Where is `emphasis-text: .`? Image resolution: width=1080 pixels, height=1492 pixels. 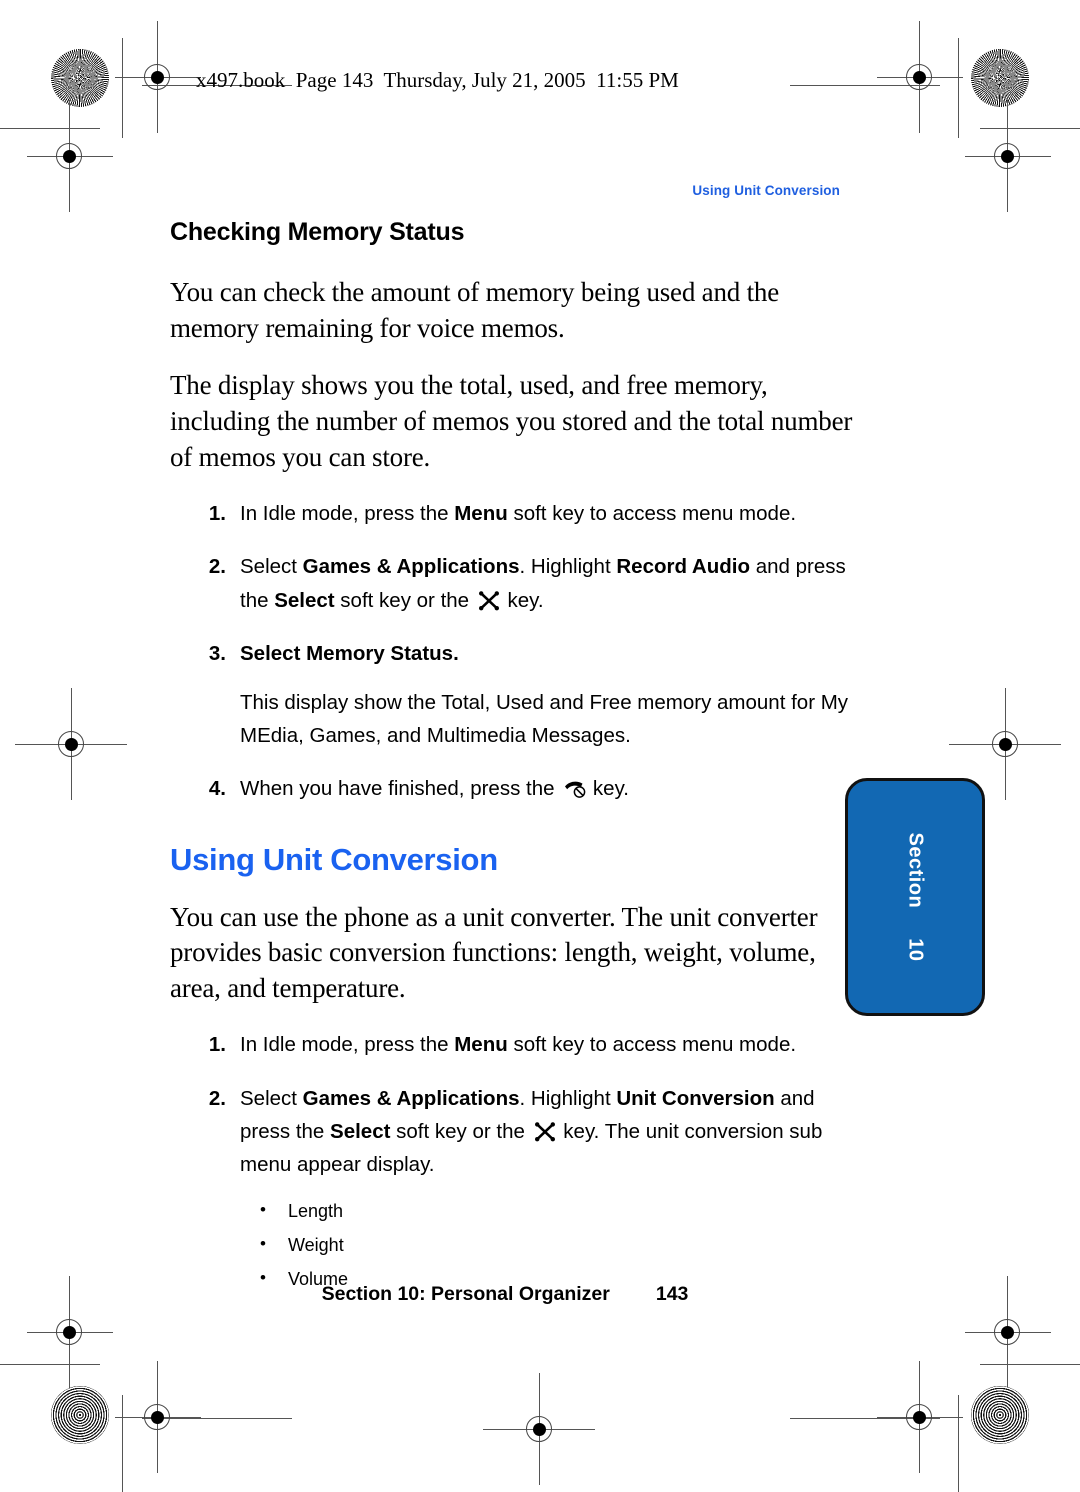 emphasis-text: . is located at coordinates (456, 653).